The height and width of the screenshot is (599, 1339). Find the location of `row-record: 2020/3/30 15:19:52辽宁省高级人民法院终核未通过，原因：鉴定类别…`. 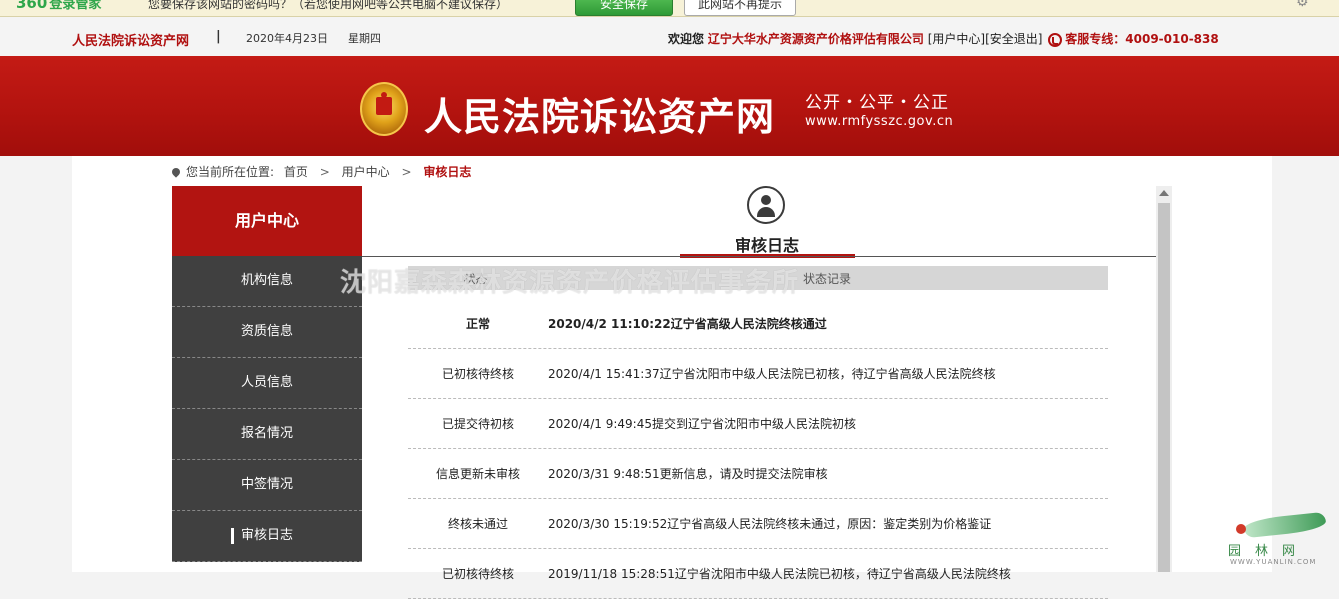

row-record: 2020/3/30 15:19:52辽宁省高级人民法院终核未通过，原因：鉴定类别… is located at coordinates (770, 524).